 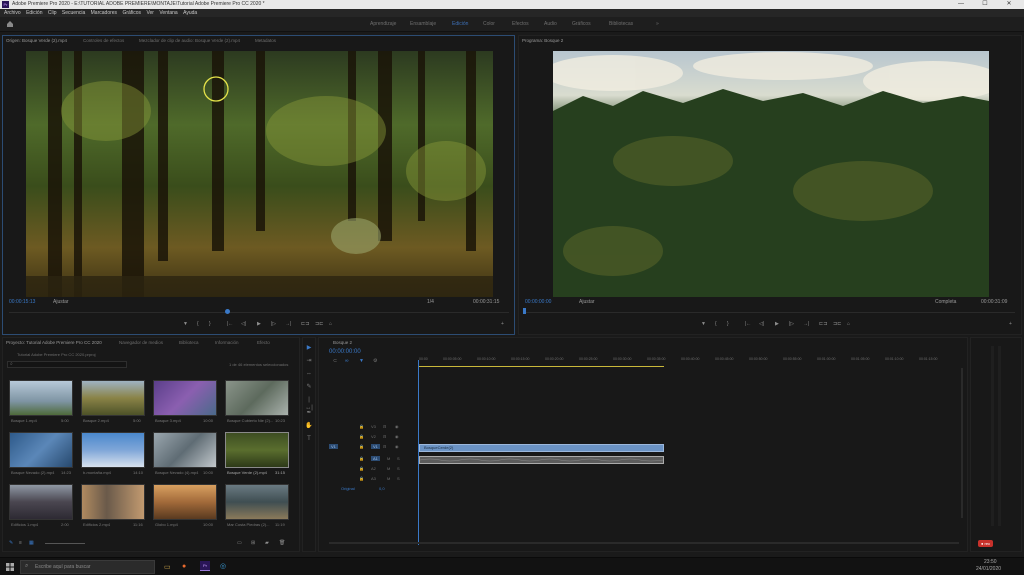 I want to click on menu-secuencia: Secuencia, so click(x=73, y=13).